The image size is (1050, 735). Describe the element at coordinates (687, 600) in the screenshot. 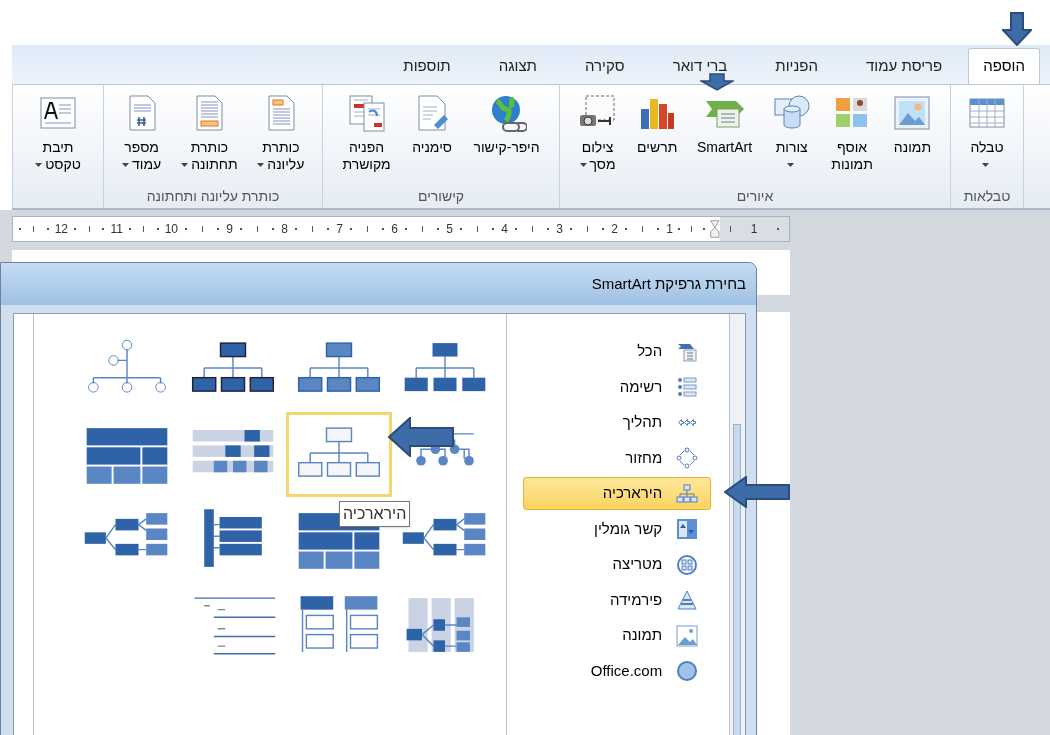

I see `pyramid-icon` at that location.